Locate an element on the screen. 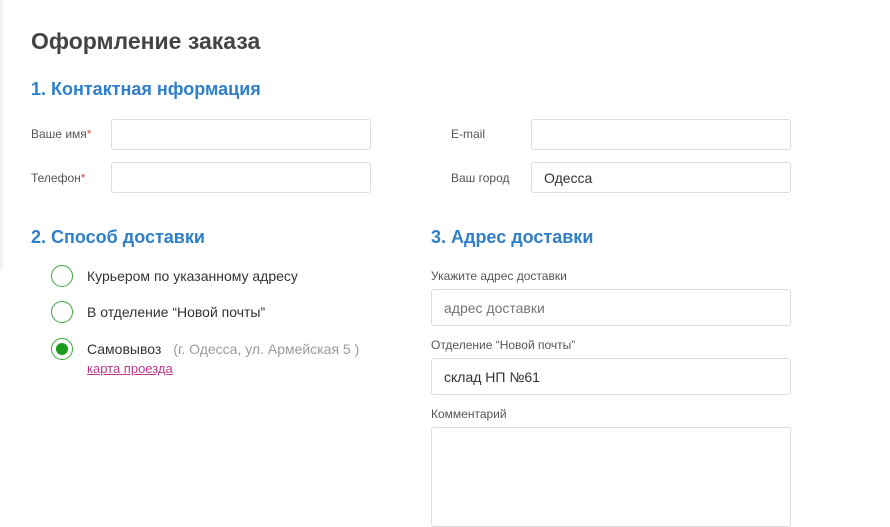 The width and height of the screenshot is (890, 527). email-label: E-mail is located at coordinates (468, 134).